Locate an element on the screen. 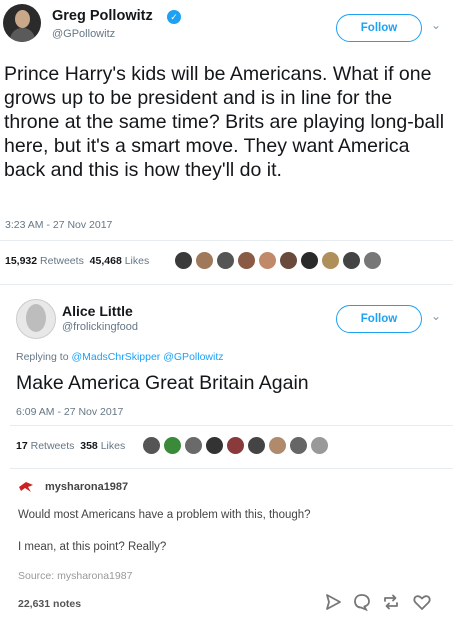 This screenshot has height=620, width=453. author-name: Greg Pollowitz is located at coordinates (102, 16).